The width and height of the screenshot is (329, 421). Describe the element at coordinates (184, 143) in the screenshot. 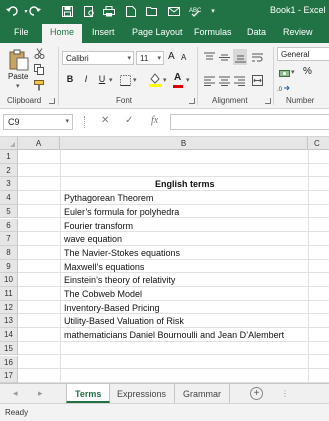

I see `column-header-b: B` at that location.